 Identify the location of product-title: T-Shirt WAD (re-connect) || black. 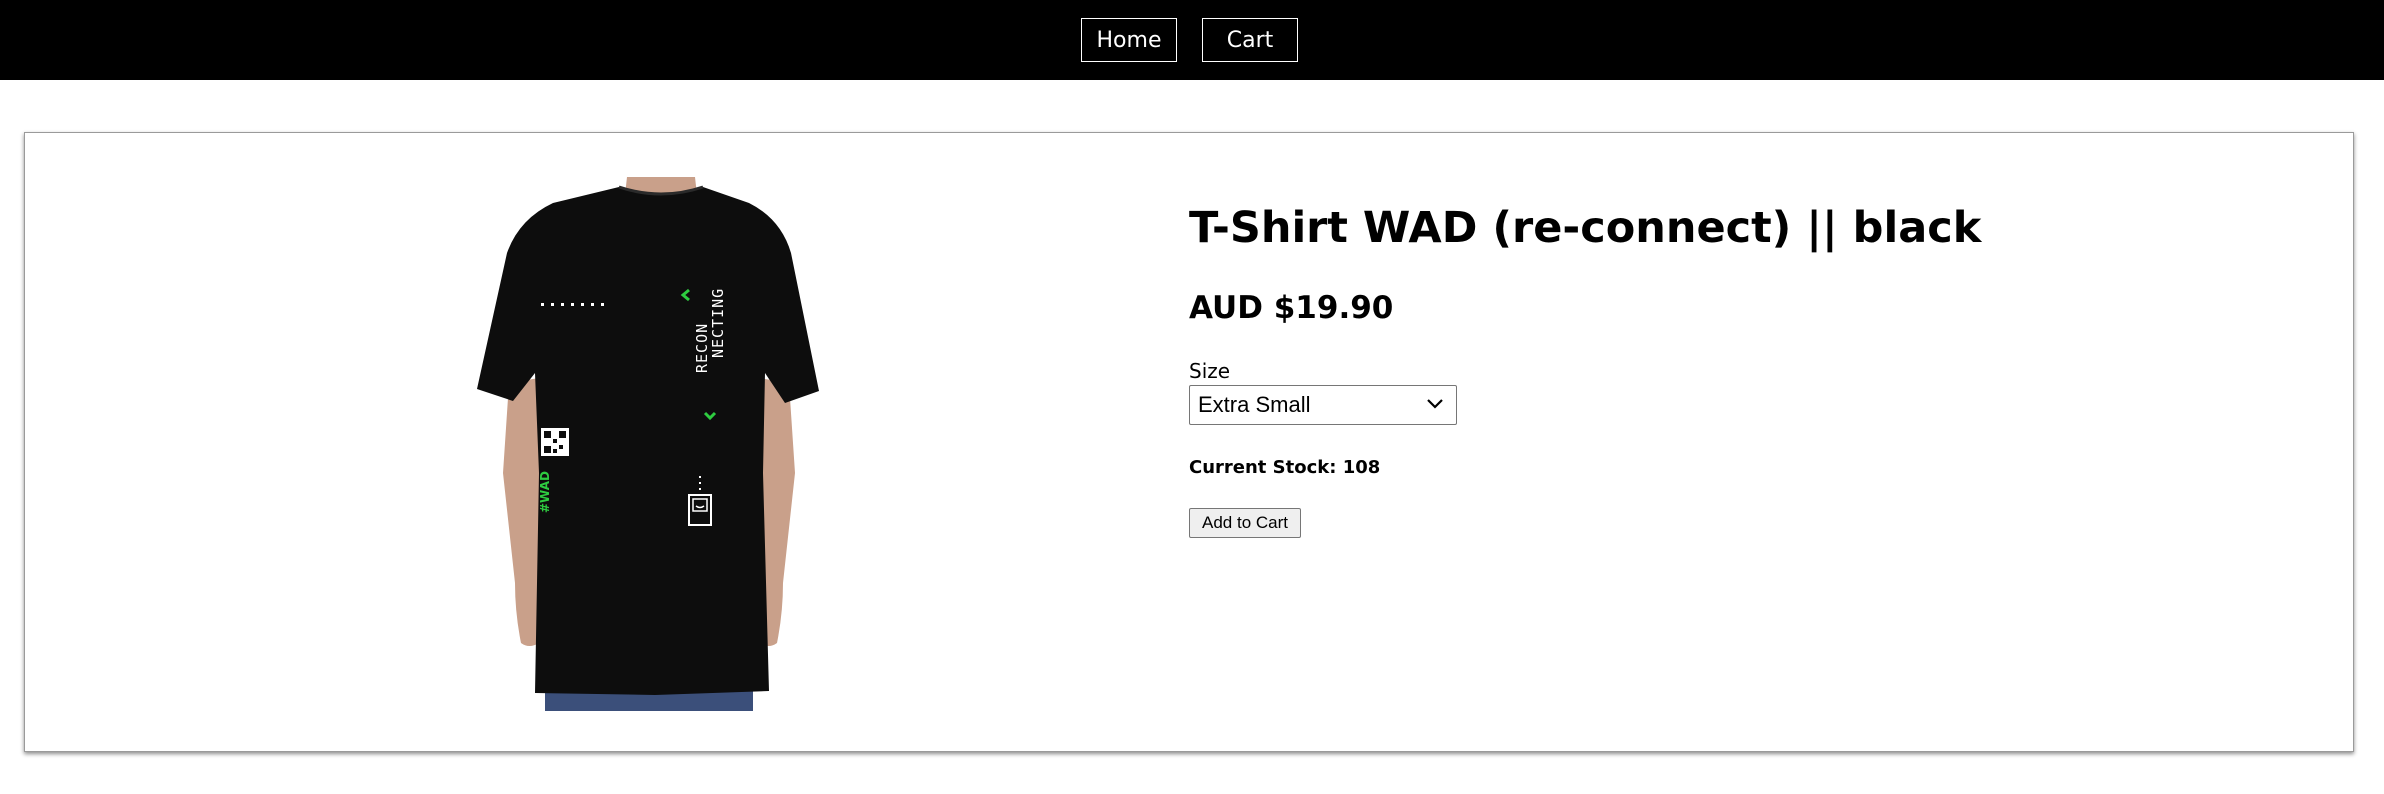
(1585, 228).